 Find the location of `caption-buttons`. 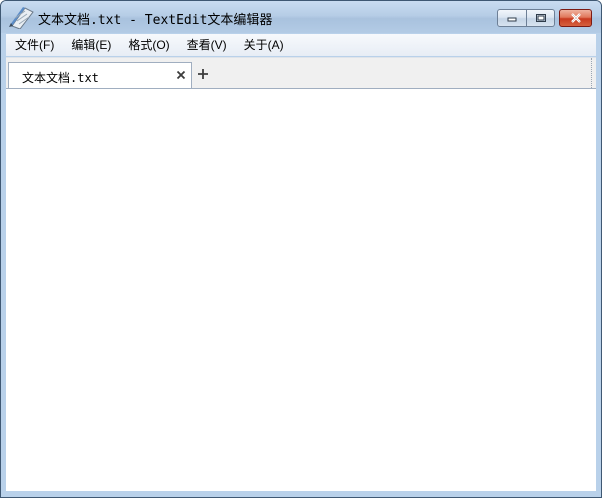

caption-buttons is located at coordinates (544, 18).